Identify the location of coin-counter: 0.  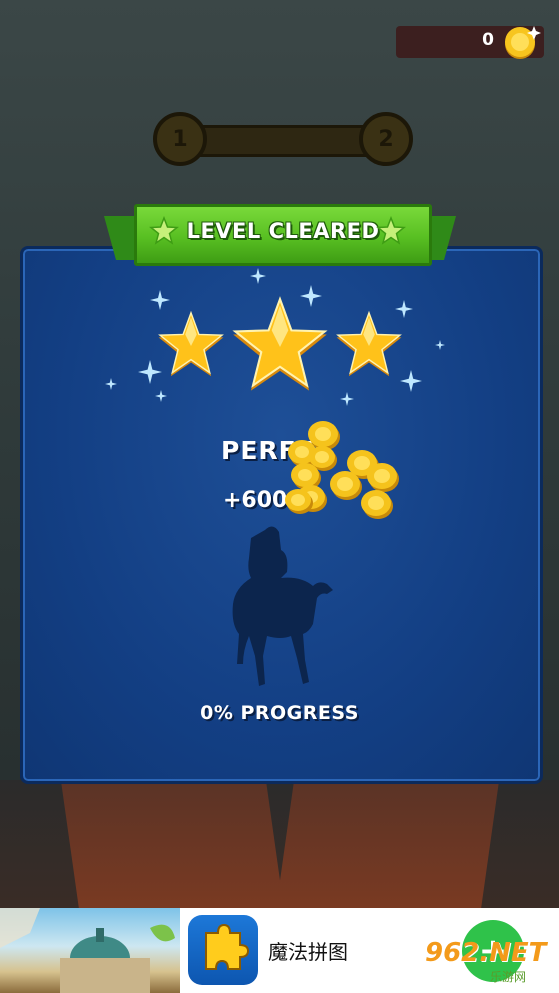
(470, 42).